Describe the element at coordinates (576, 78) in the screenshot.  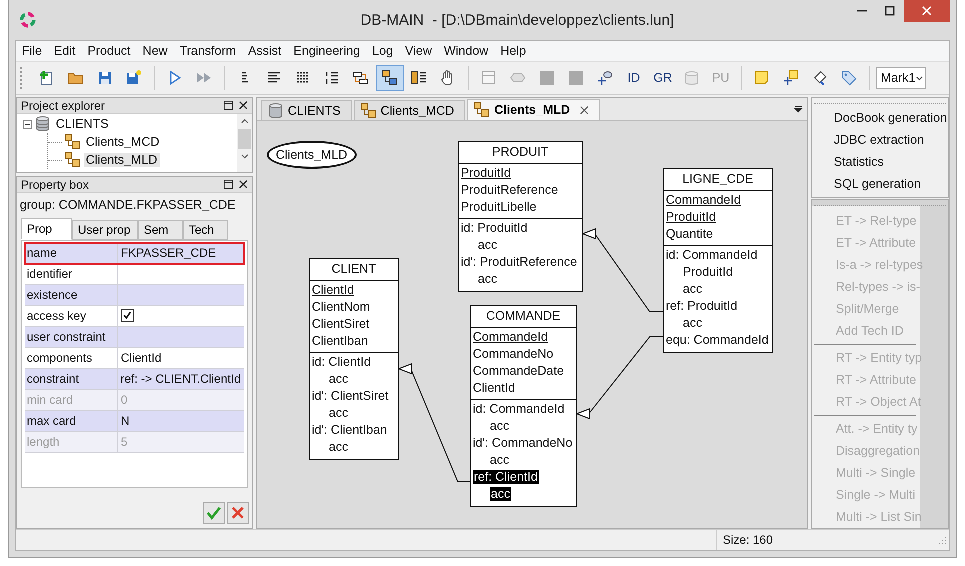
I see `square-icon` at that location.